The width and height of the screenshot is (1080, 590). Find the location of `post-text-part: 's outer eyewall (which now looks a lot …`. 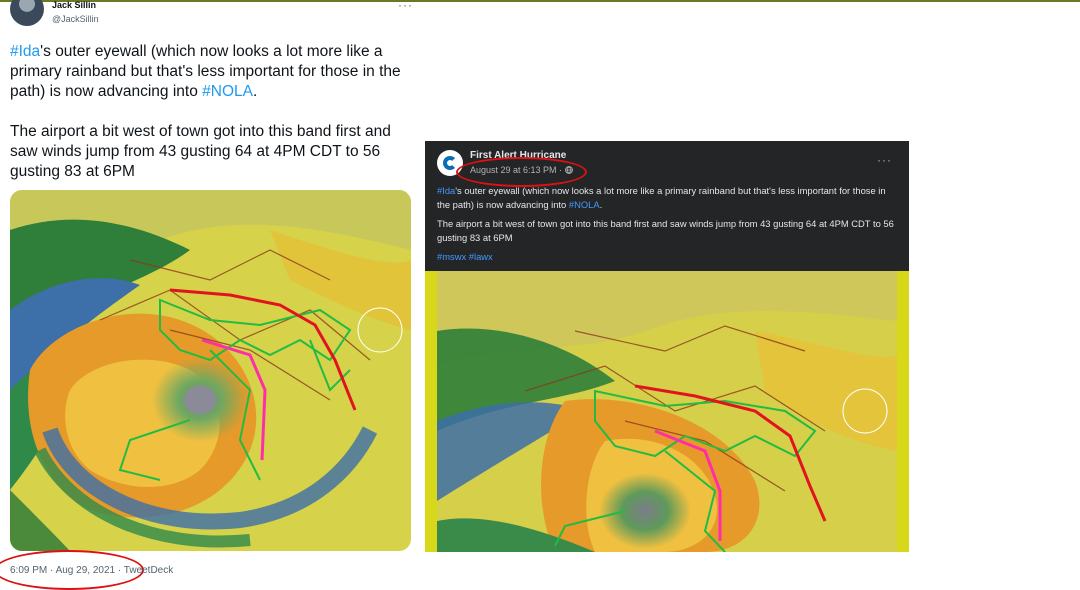

post-text-part: 's outer eyewall (which now looks a lot … is located at coordinates (661, 197).